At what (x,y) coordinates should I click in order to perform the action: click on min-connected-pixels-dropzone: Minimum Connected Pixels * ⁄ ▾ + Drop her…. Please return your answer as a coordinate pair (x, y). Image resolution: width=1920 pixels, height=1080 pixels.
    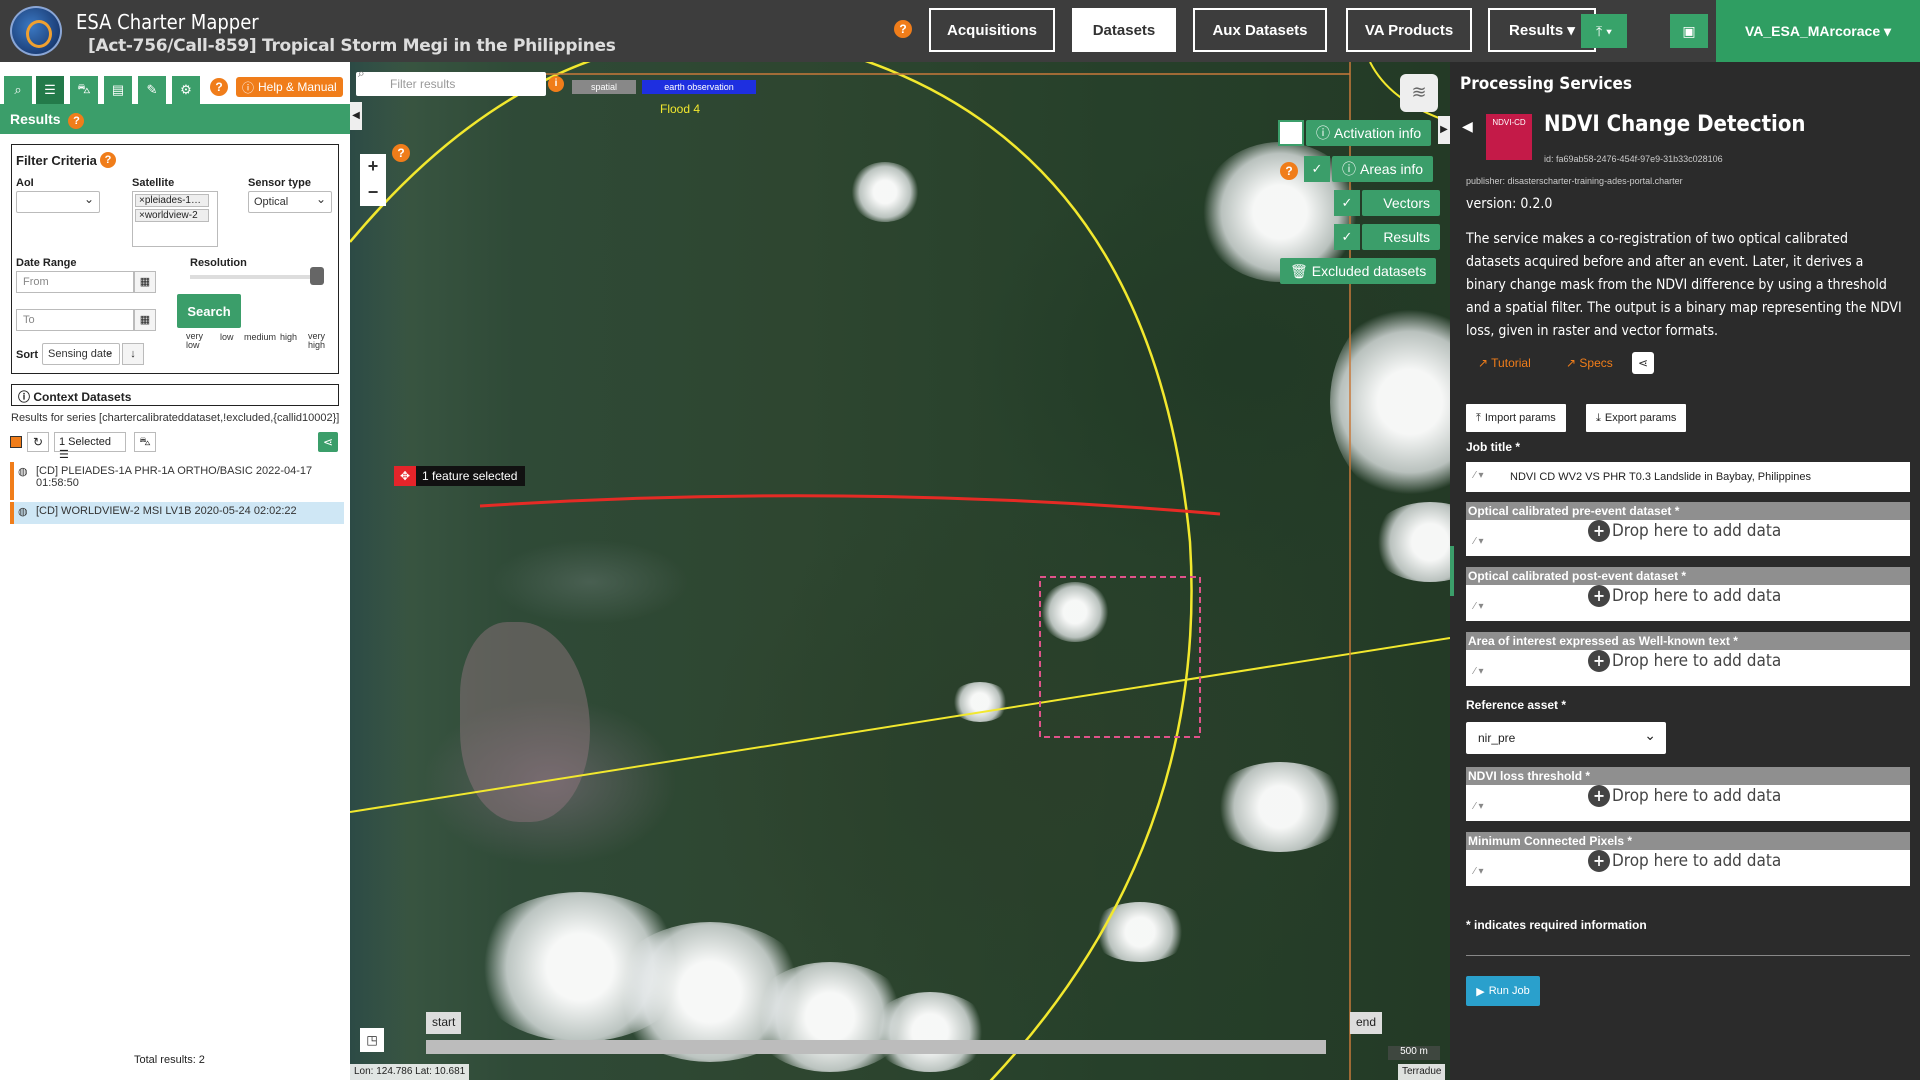
    Looking at the image, I should click on (1688, 859).